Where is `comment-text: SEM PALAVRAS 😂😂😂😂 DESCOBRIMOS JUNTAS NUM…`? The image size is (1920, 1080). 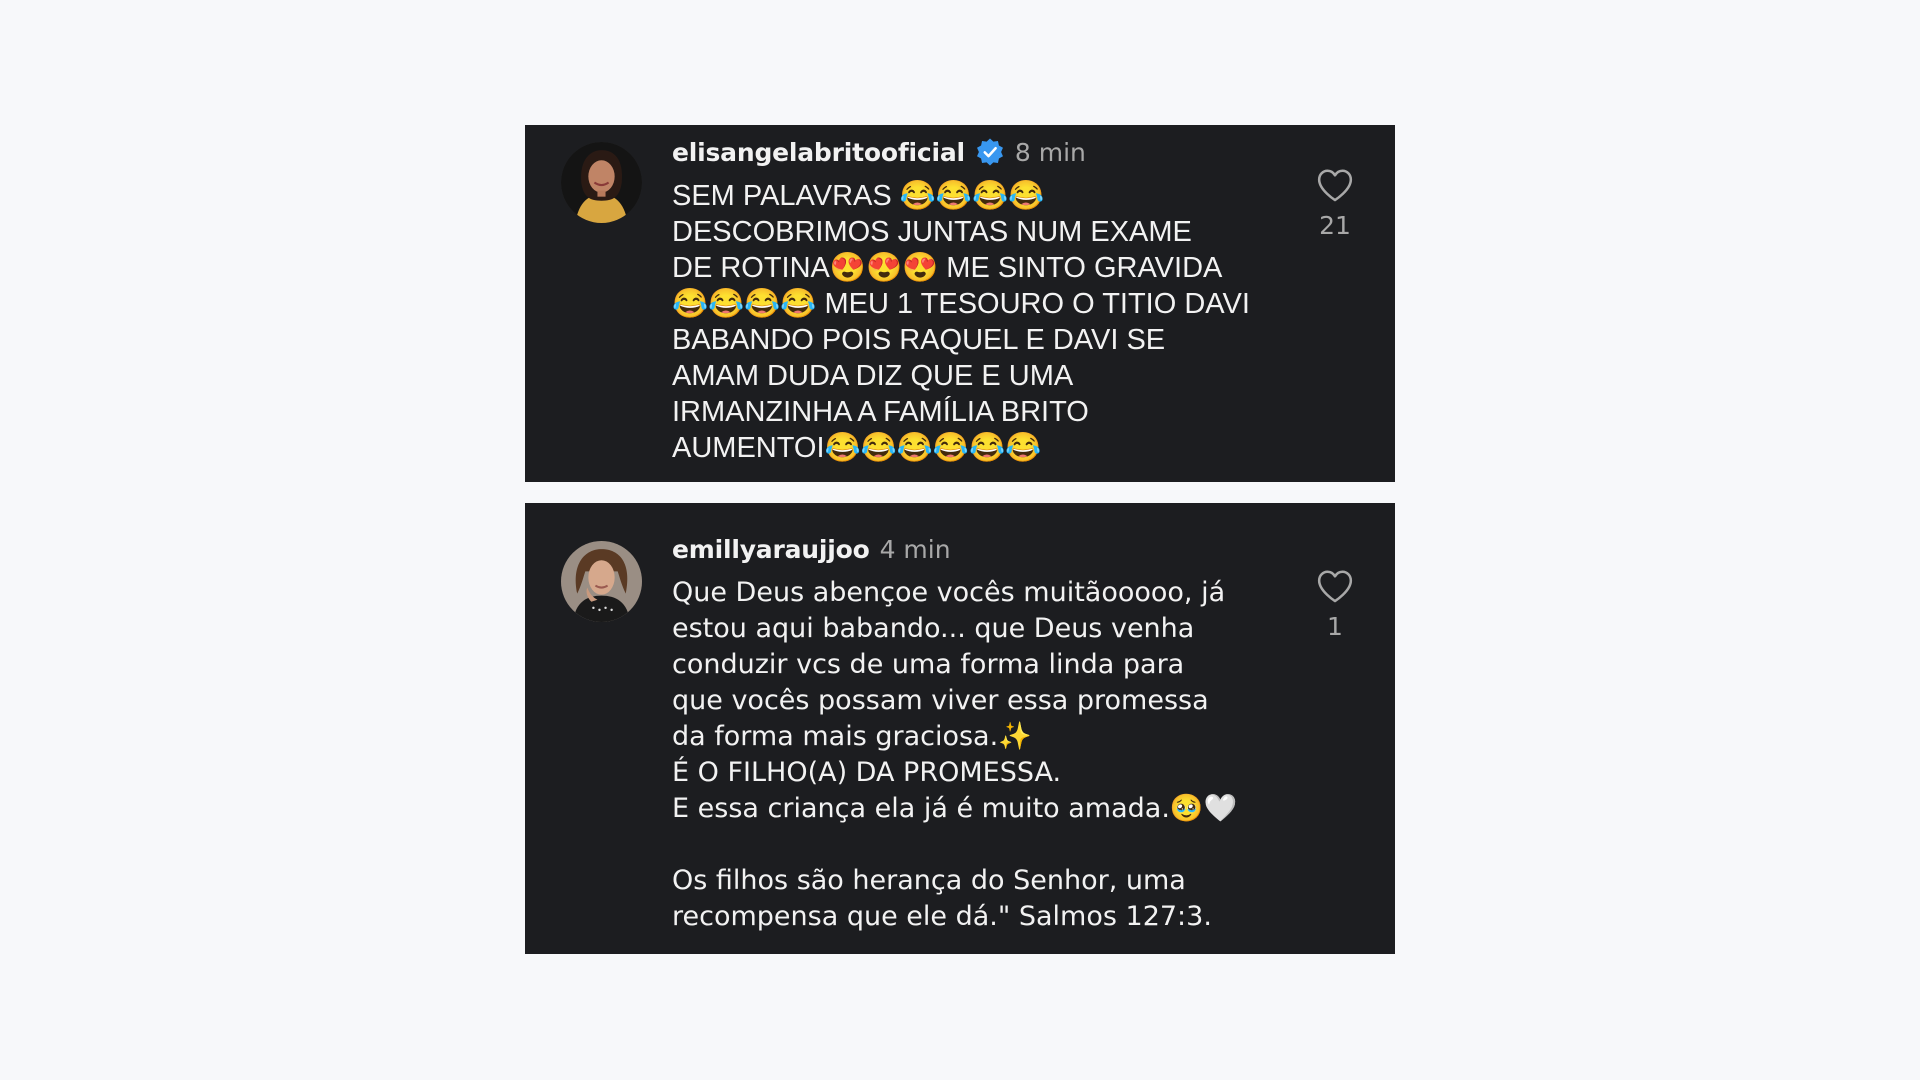 comment-text: SEM PALAVRAS 😂😂😂😂 DESCOBRIMOS JUNTAS NUM… is located at coordinates (961, 322).